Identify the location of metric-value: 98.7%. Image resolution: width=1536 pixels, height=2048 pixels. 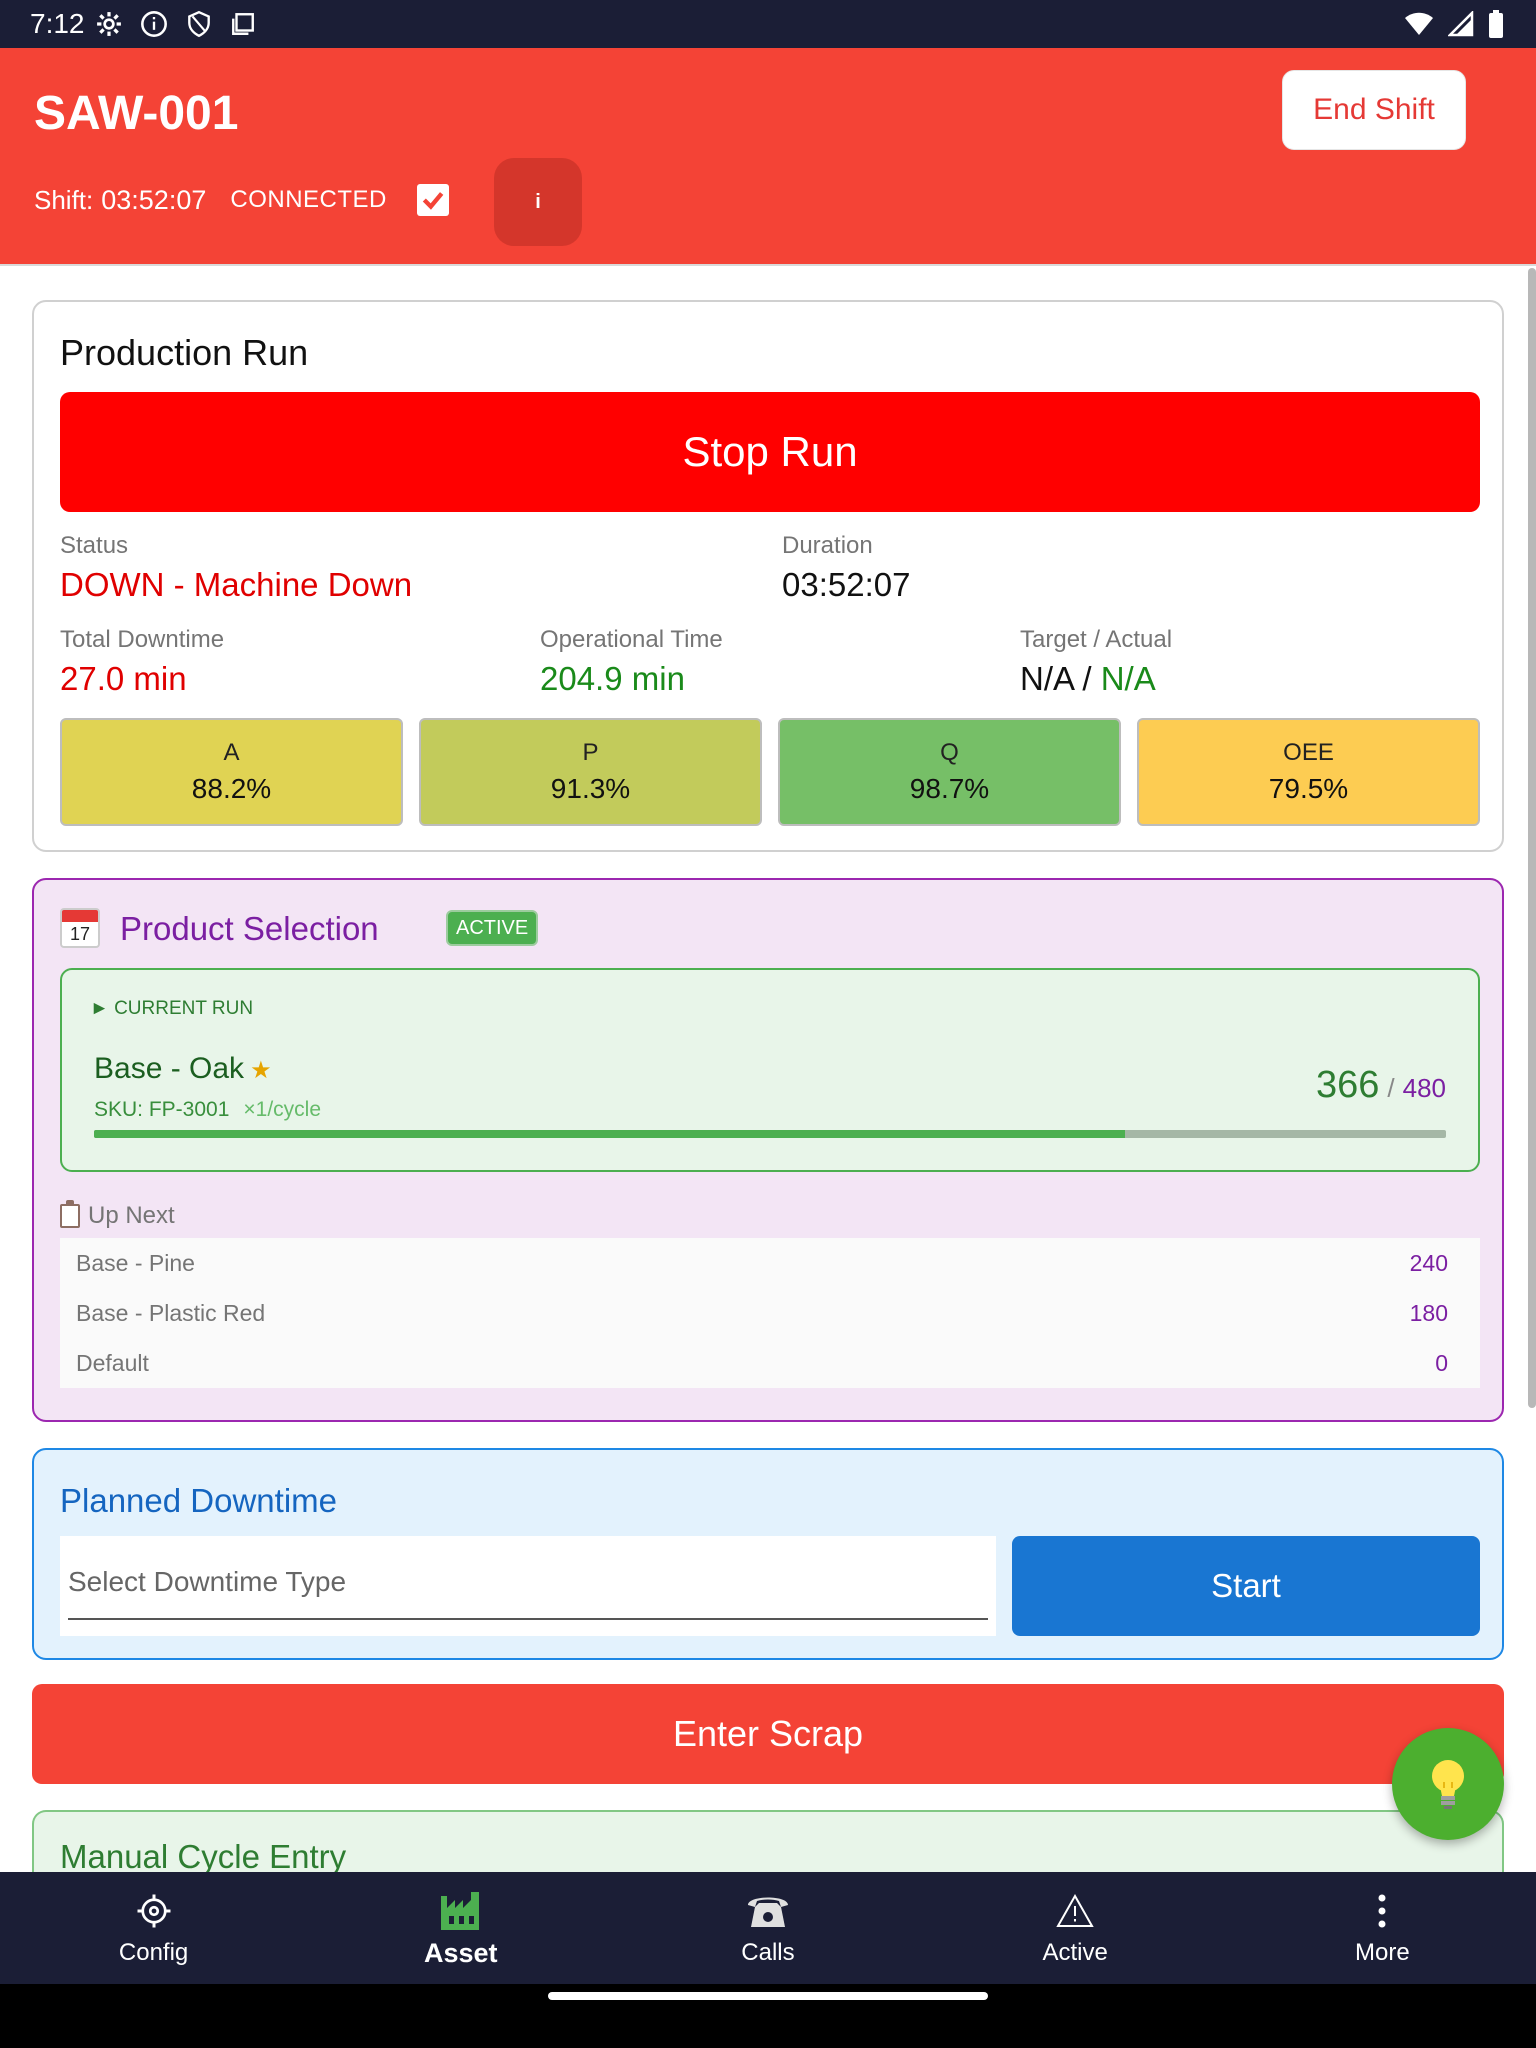
(949, 788).